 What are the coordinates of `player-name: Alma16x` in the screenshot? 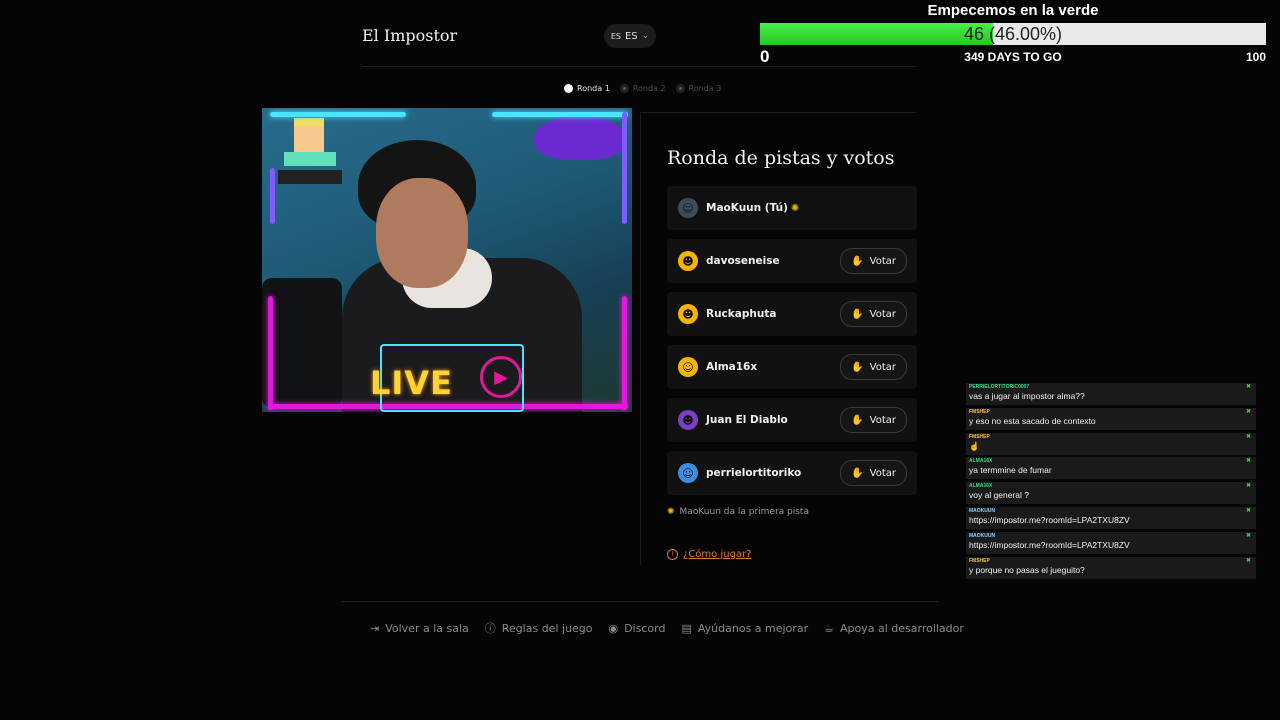 It's located at (773, 367).